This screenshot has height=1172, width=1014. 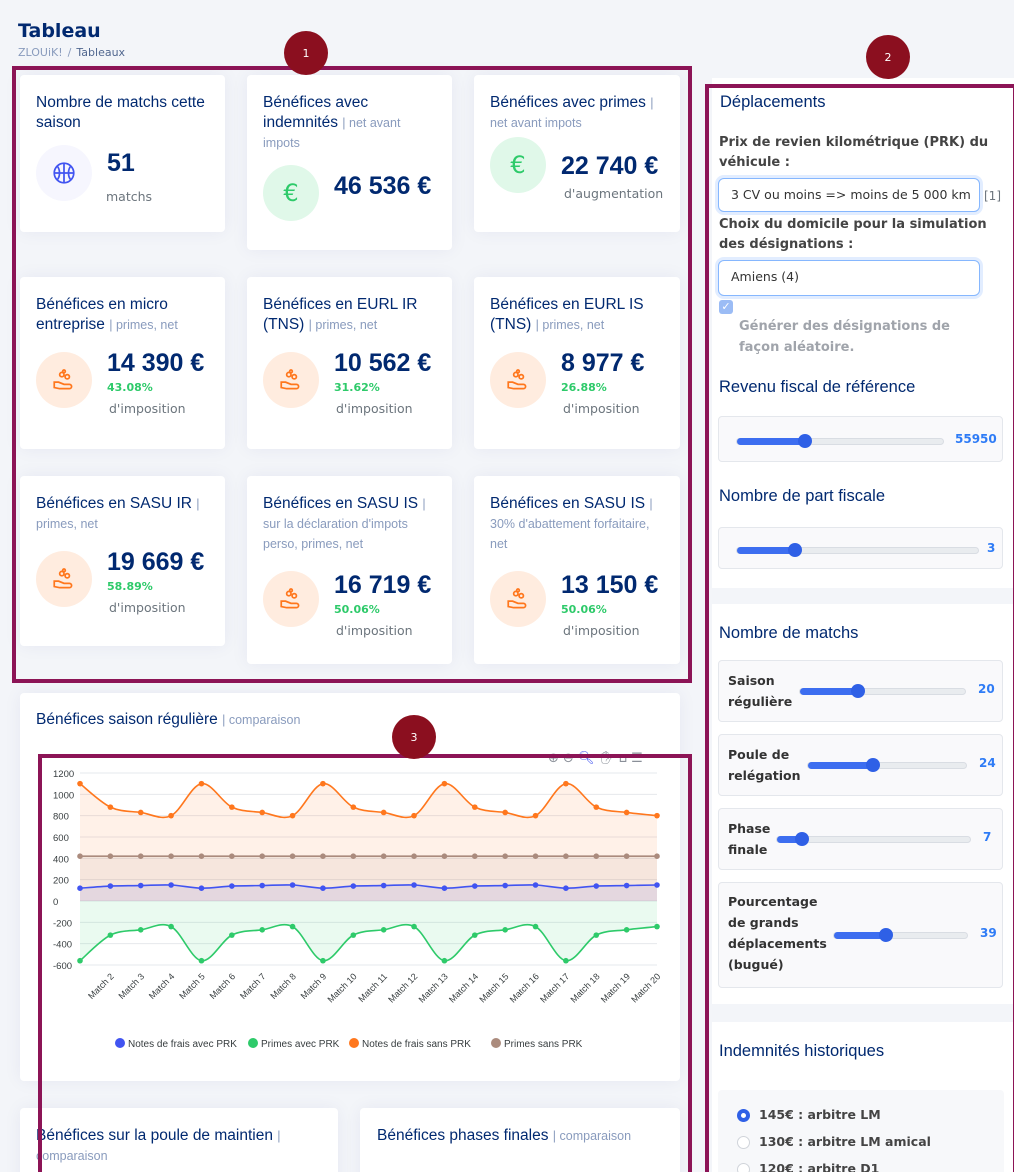 I want to click on match-slider-value: 20, so click(x=986, y=689).